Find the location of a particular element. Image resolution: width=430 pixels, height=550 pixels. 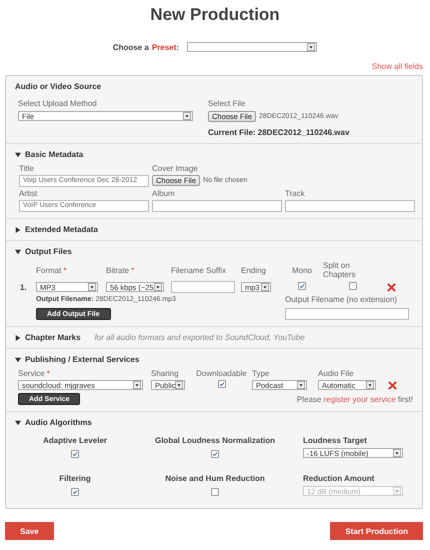

field-label: Track is located at coordinates (295, 193).